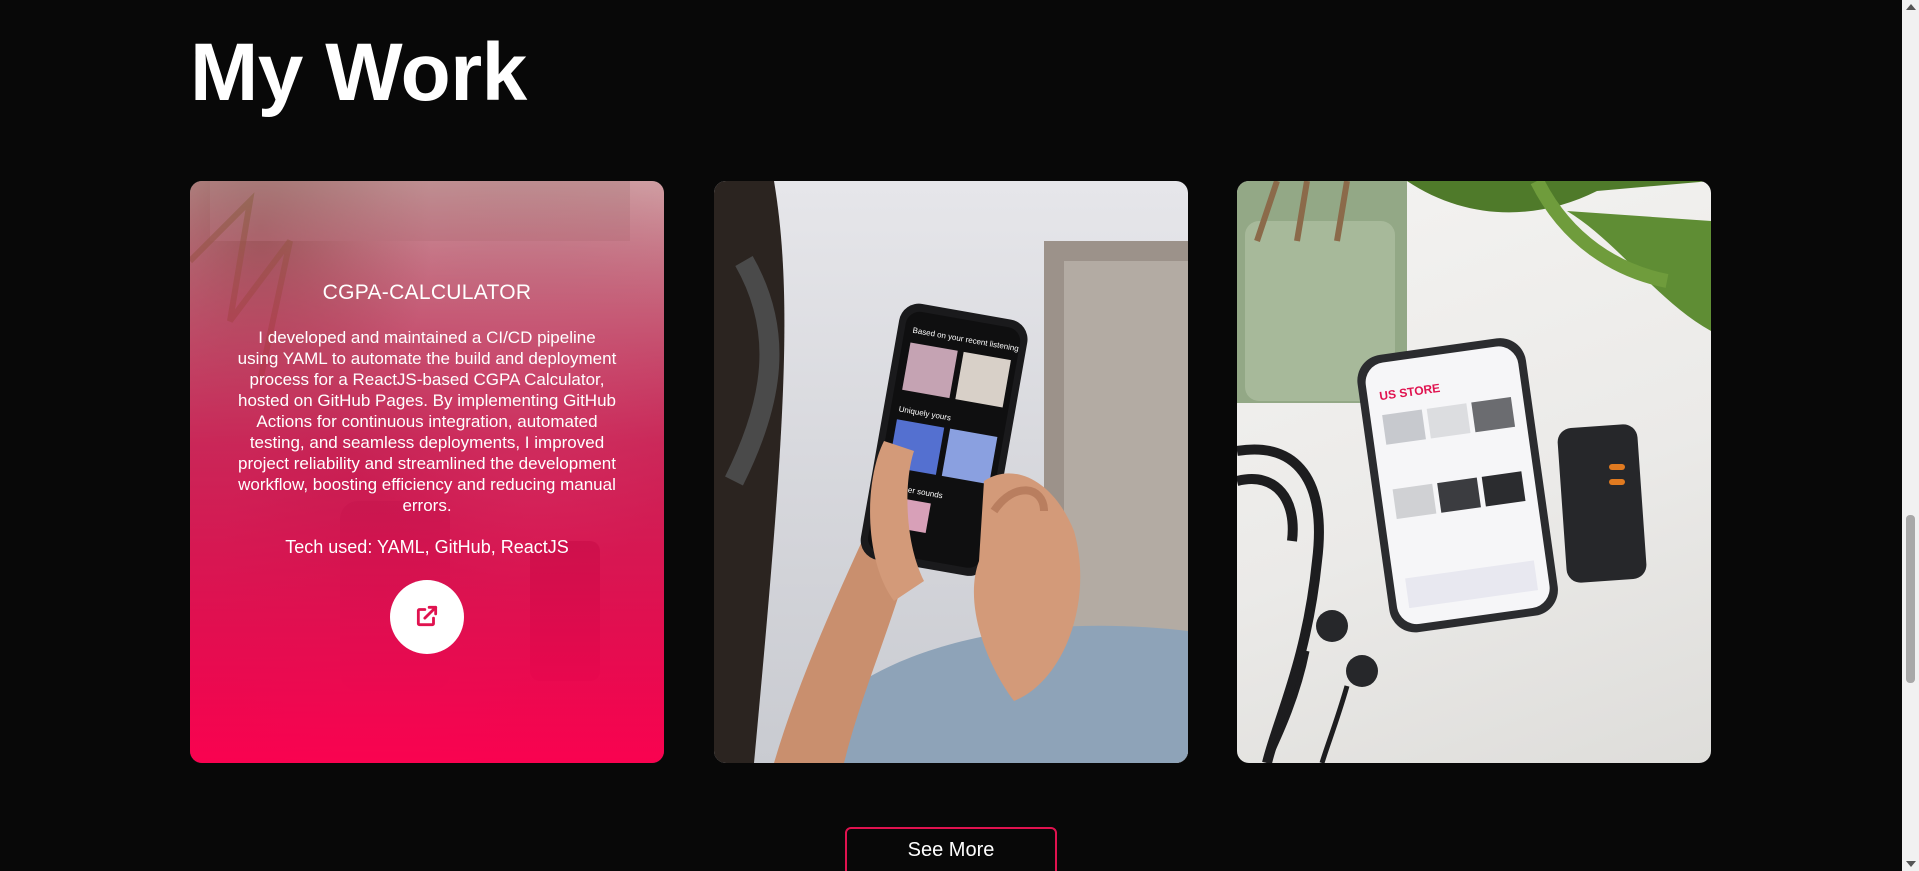 The image size is (1919, 871). What do you see at coordinates (427, 292) in the screenshot?
I see `project-title: CGPA-CALCULATOR` at bounding box center [427, 292].